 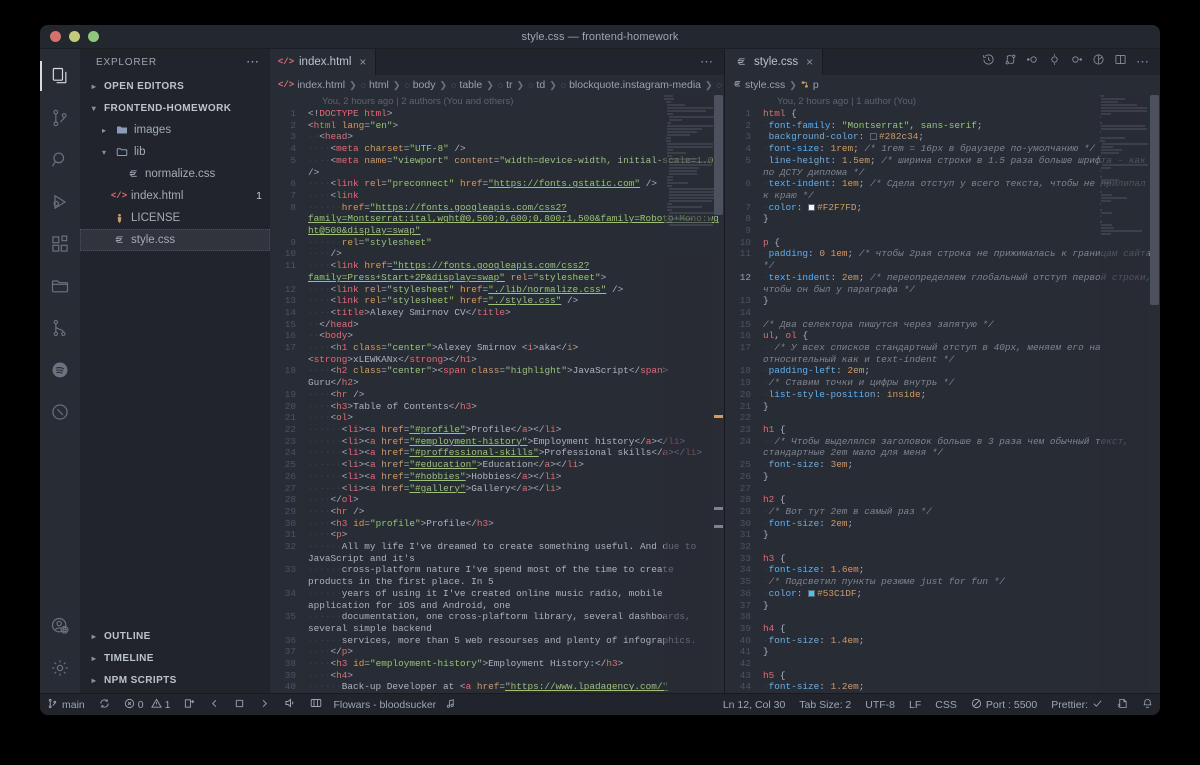 I want to click on next-change-icon, so click(x=1076, y=62).